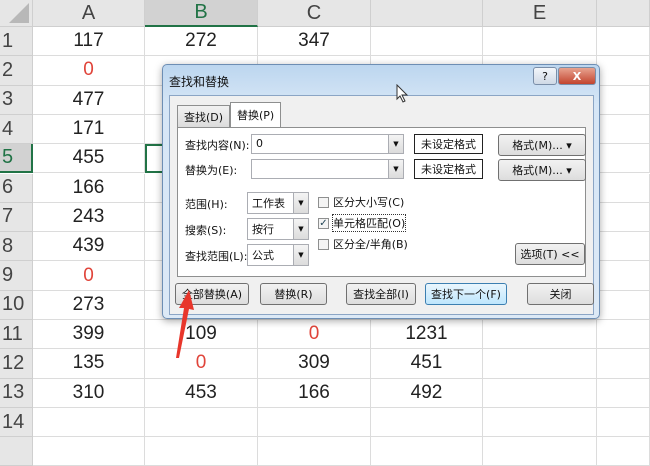  I want to click on replace-input: ▼, so click(327, 169).